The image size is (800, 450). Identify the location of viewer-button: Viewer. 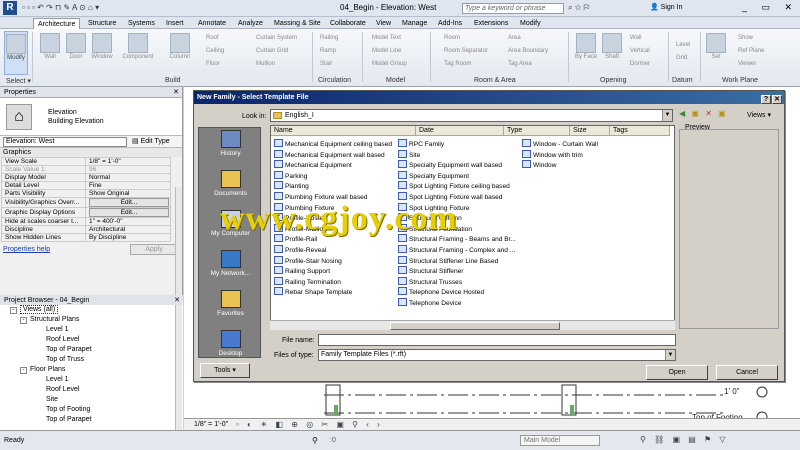
(751, 64).